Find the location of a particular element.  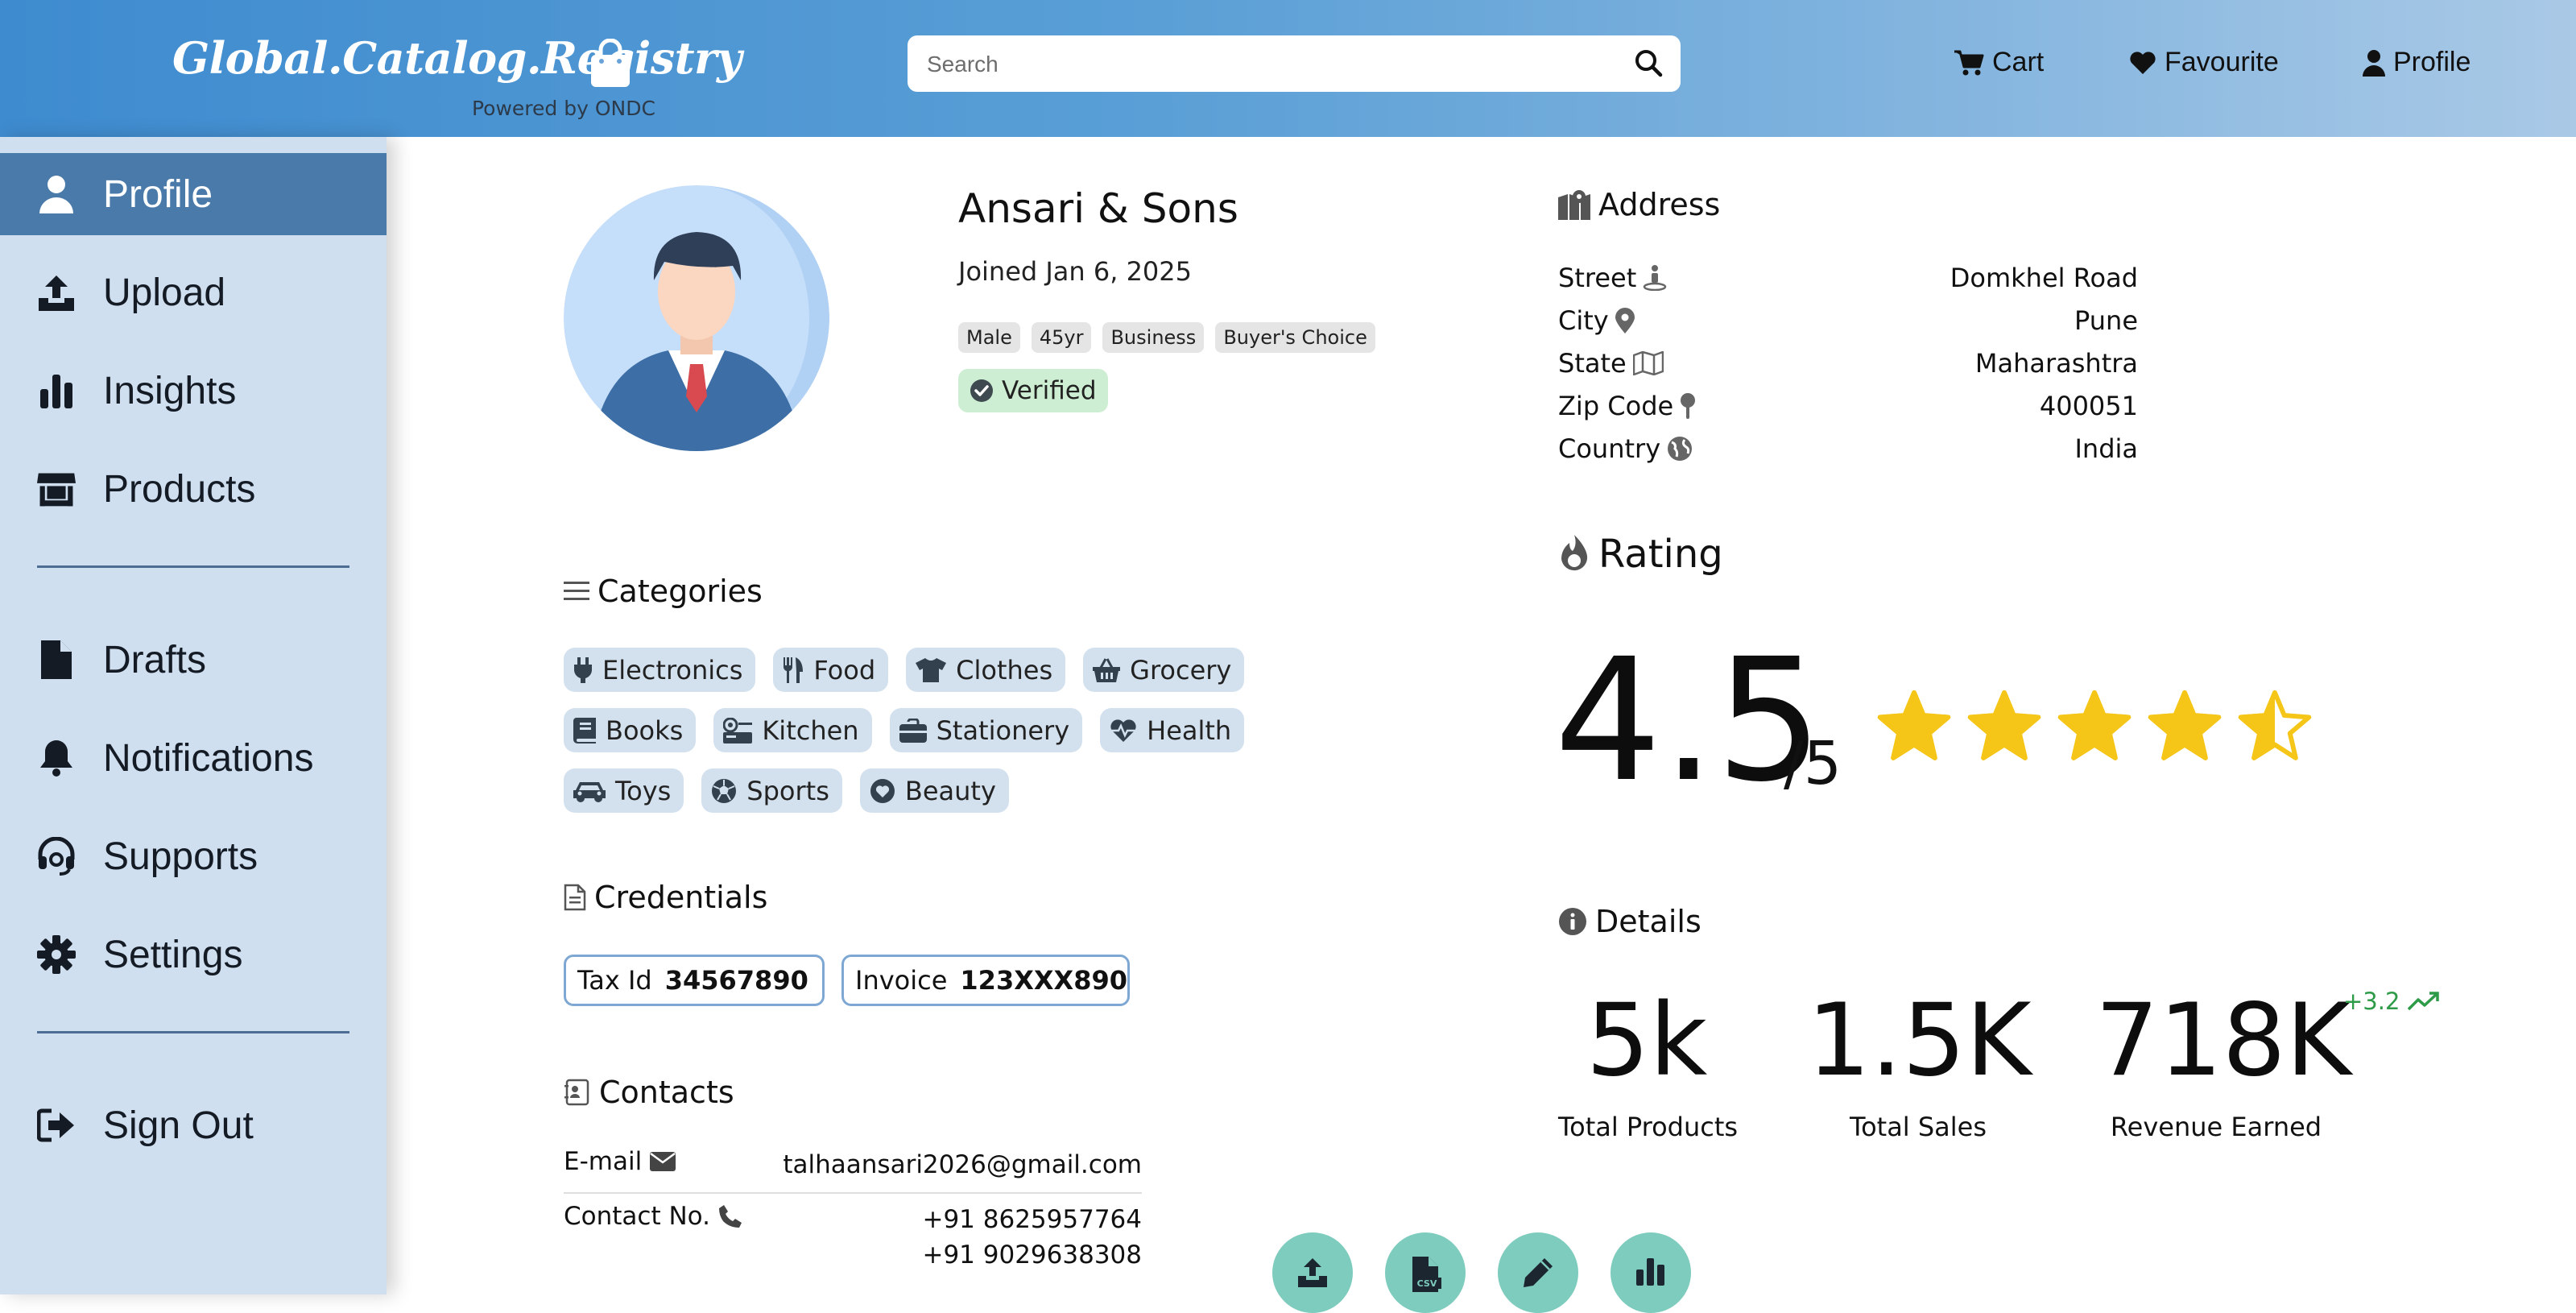

tax-id-link: Tax Id 34567890 is located at coordinates (695, 981).